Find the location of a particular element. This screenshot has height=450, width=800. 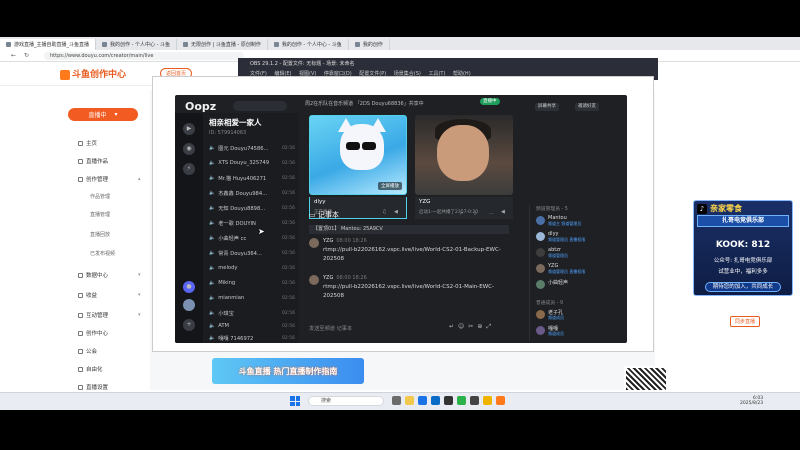

sidebar-item-live-works: 直播作品 is located at coordinates (93, 161).